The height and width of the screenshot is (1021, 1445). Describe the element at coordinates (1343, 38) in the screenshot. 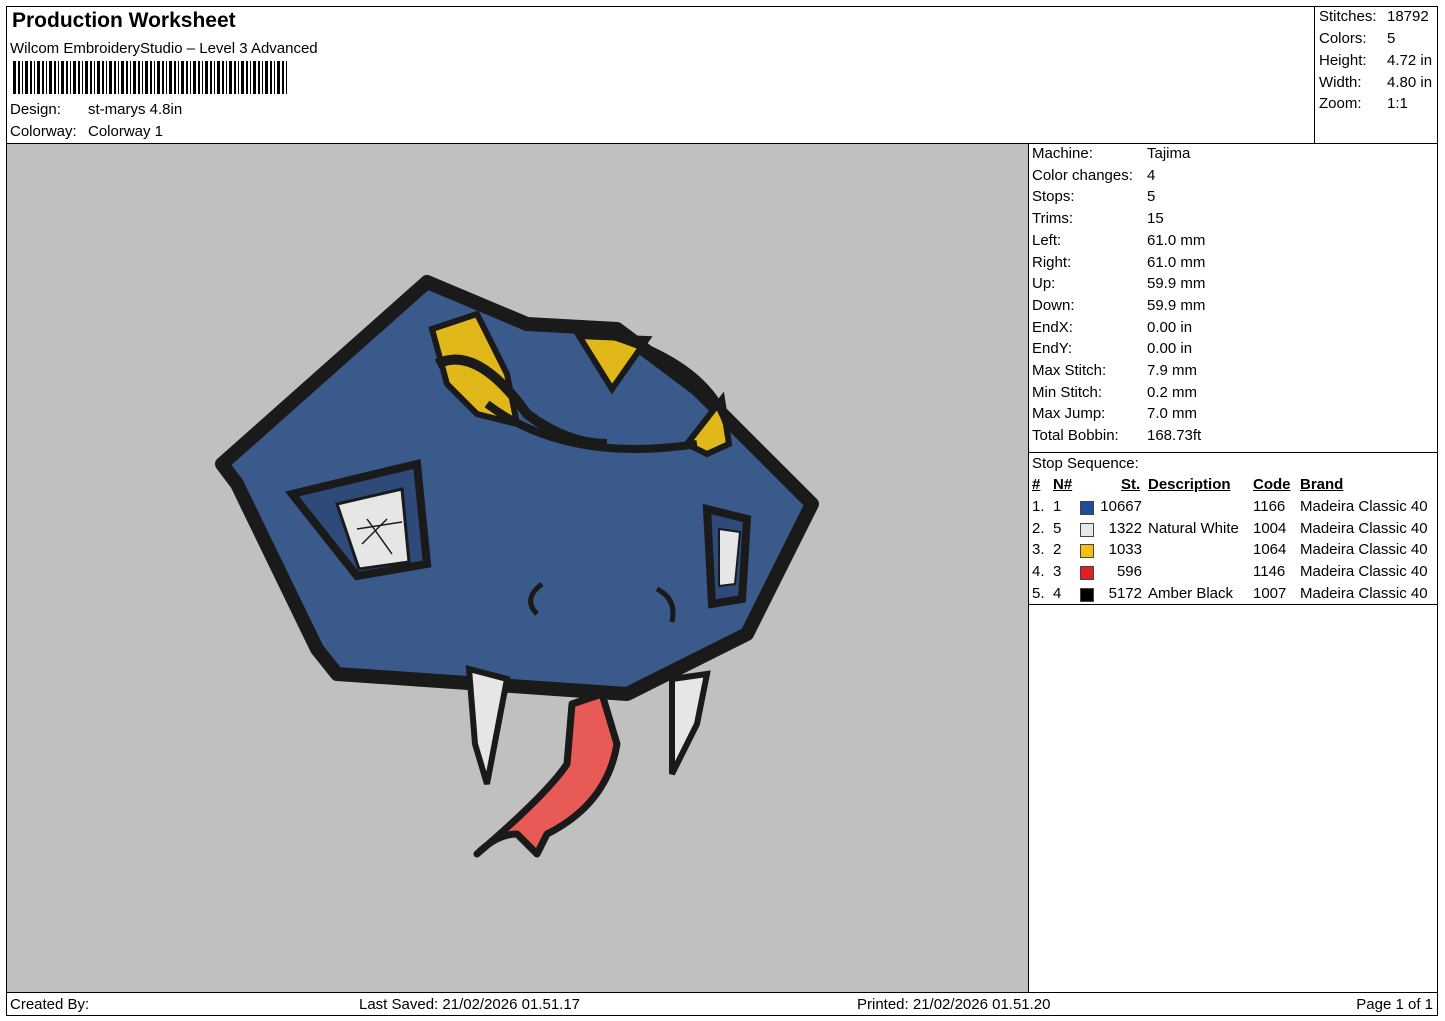

I see `stat-label: Colors:` at that location.